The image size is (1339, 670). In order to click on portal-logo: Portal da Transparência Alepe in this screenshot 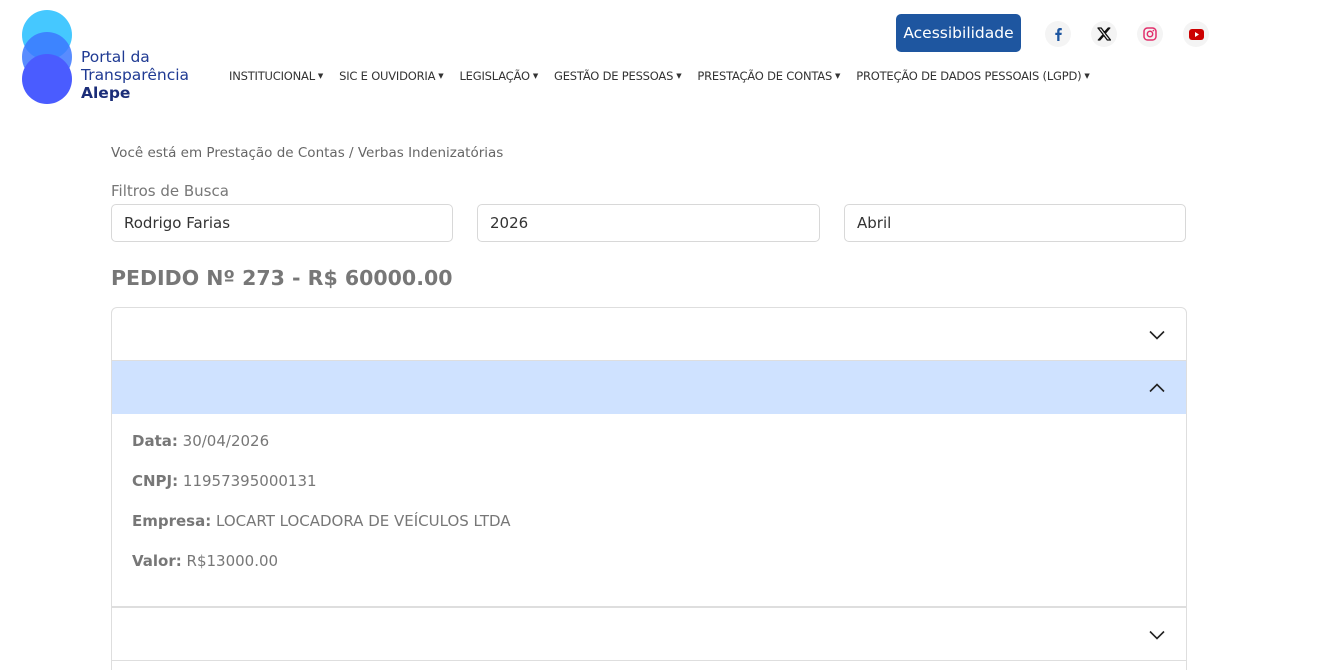, I will do `click(107, 58)`.